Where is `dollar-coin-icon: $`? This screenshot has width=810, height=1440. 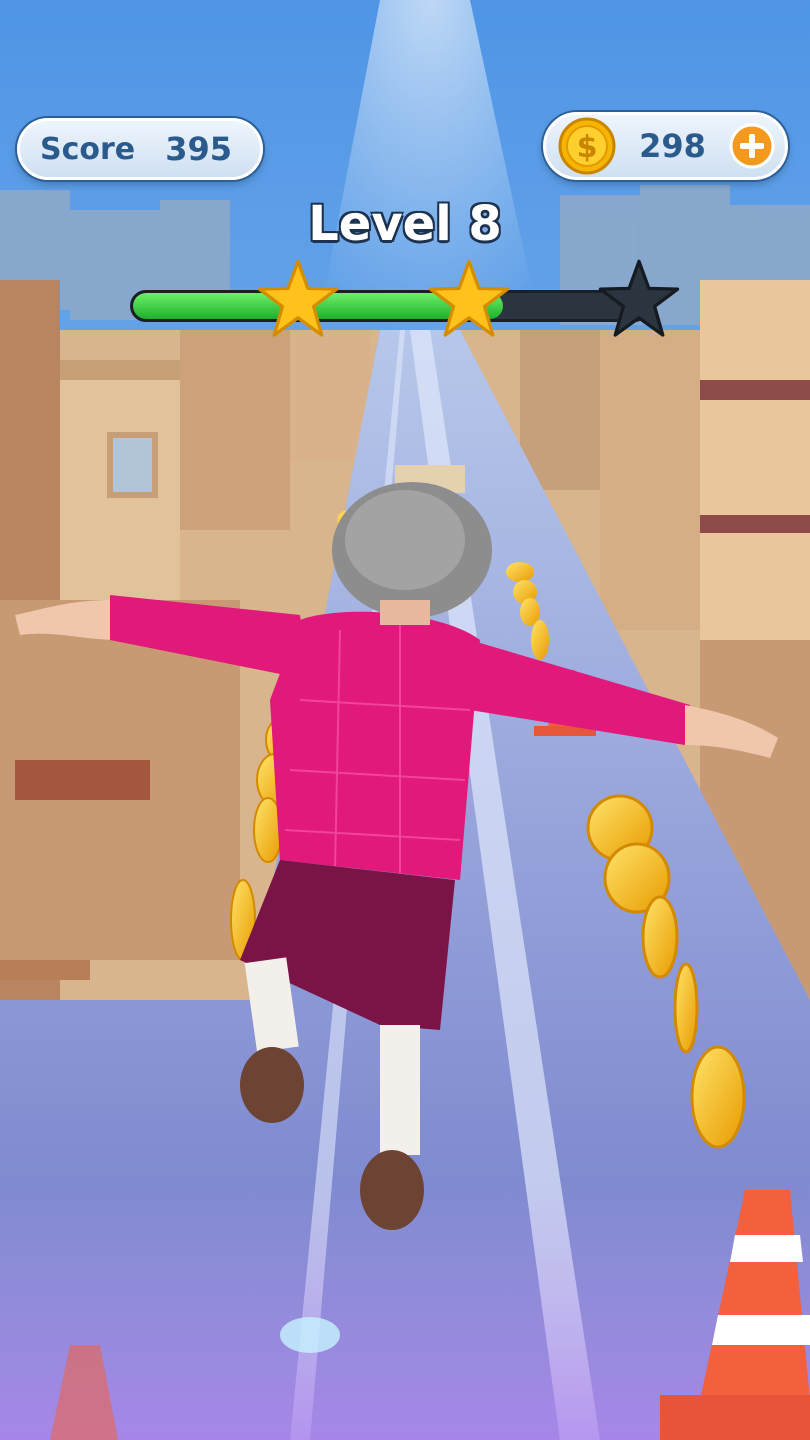 dollar-coin-icon: $ is located at coordinates (587, 146).